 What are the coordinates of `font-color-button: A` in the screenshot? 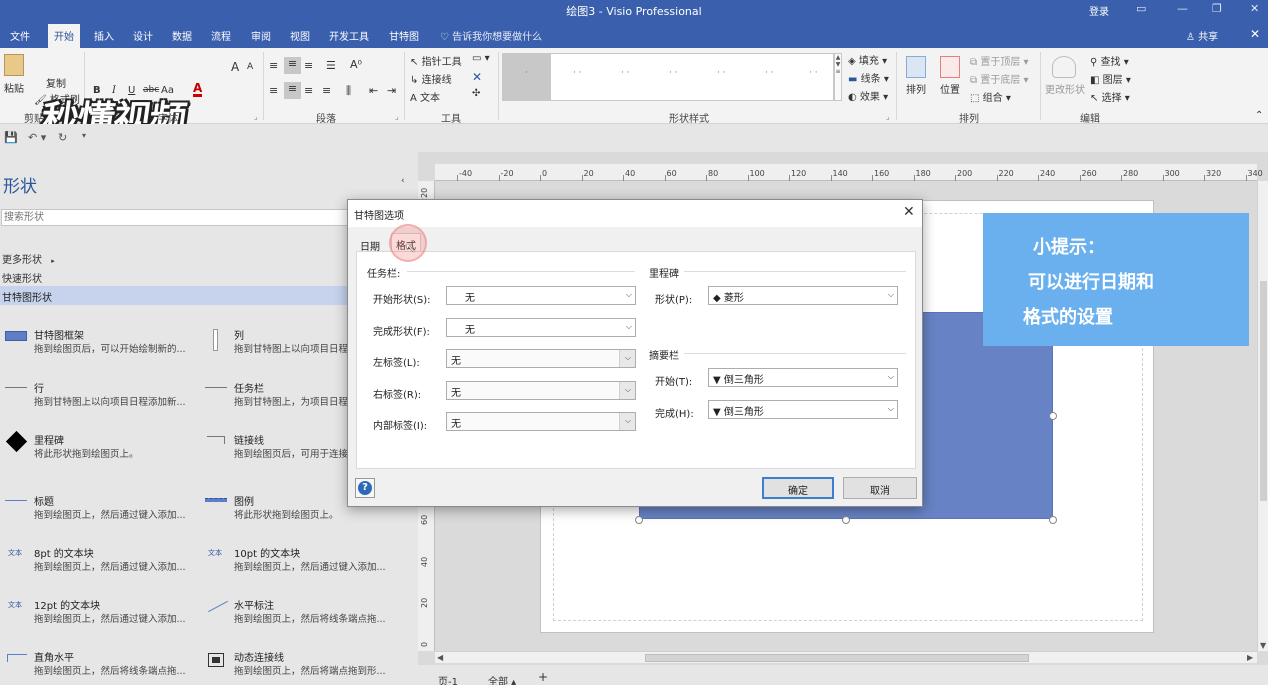 It's located at (198, 89).